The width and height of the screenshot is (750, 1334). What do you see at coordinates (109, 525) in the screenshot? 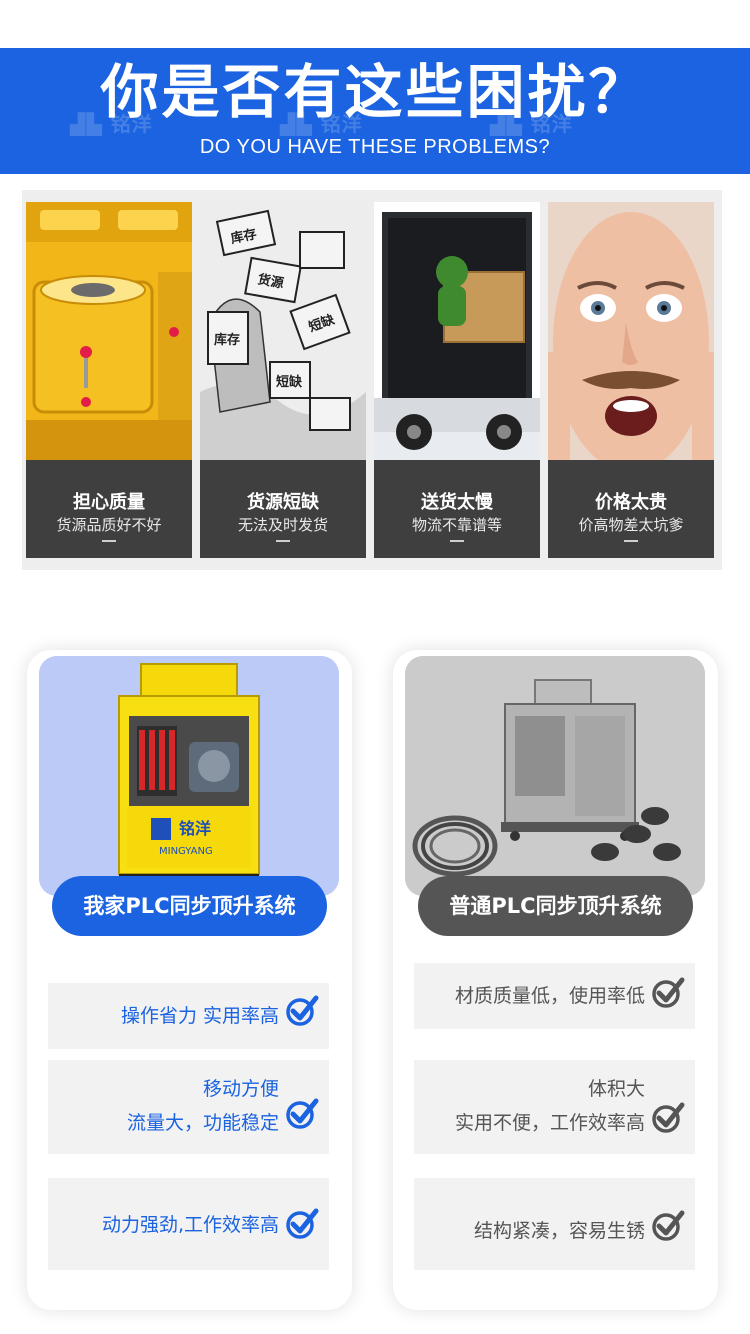
I see `problem-desc: 货源品质好不好` at bounding box center [109, 525].